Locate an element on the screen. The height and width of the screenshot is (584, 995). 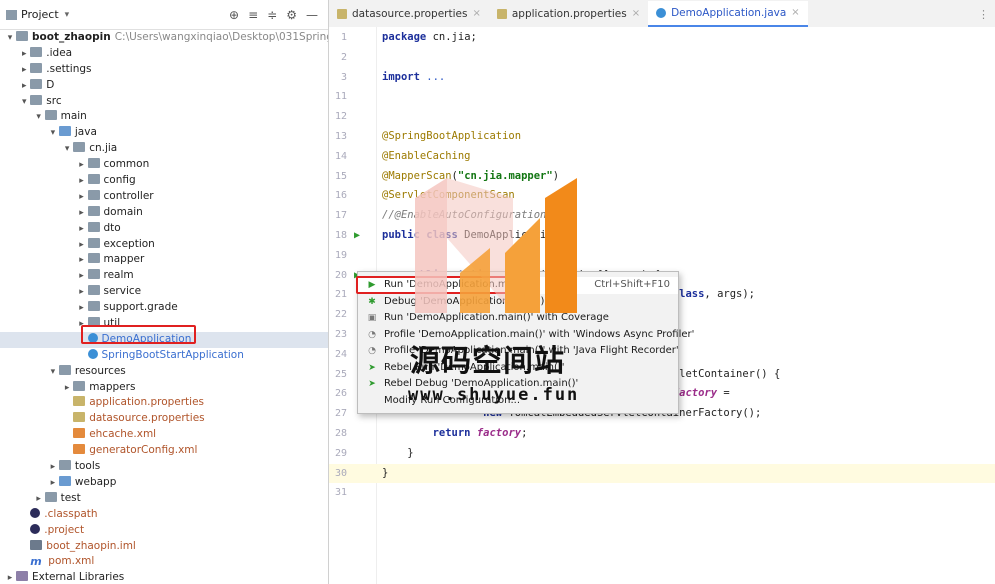
menu-item: ✱ Debug 'DemoApplication.main()' is located at coordinates (518, 302).